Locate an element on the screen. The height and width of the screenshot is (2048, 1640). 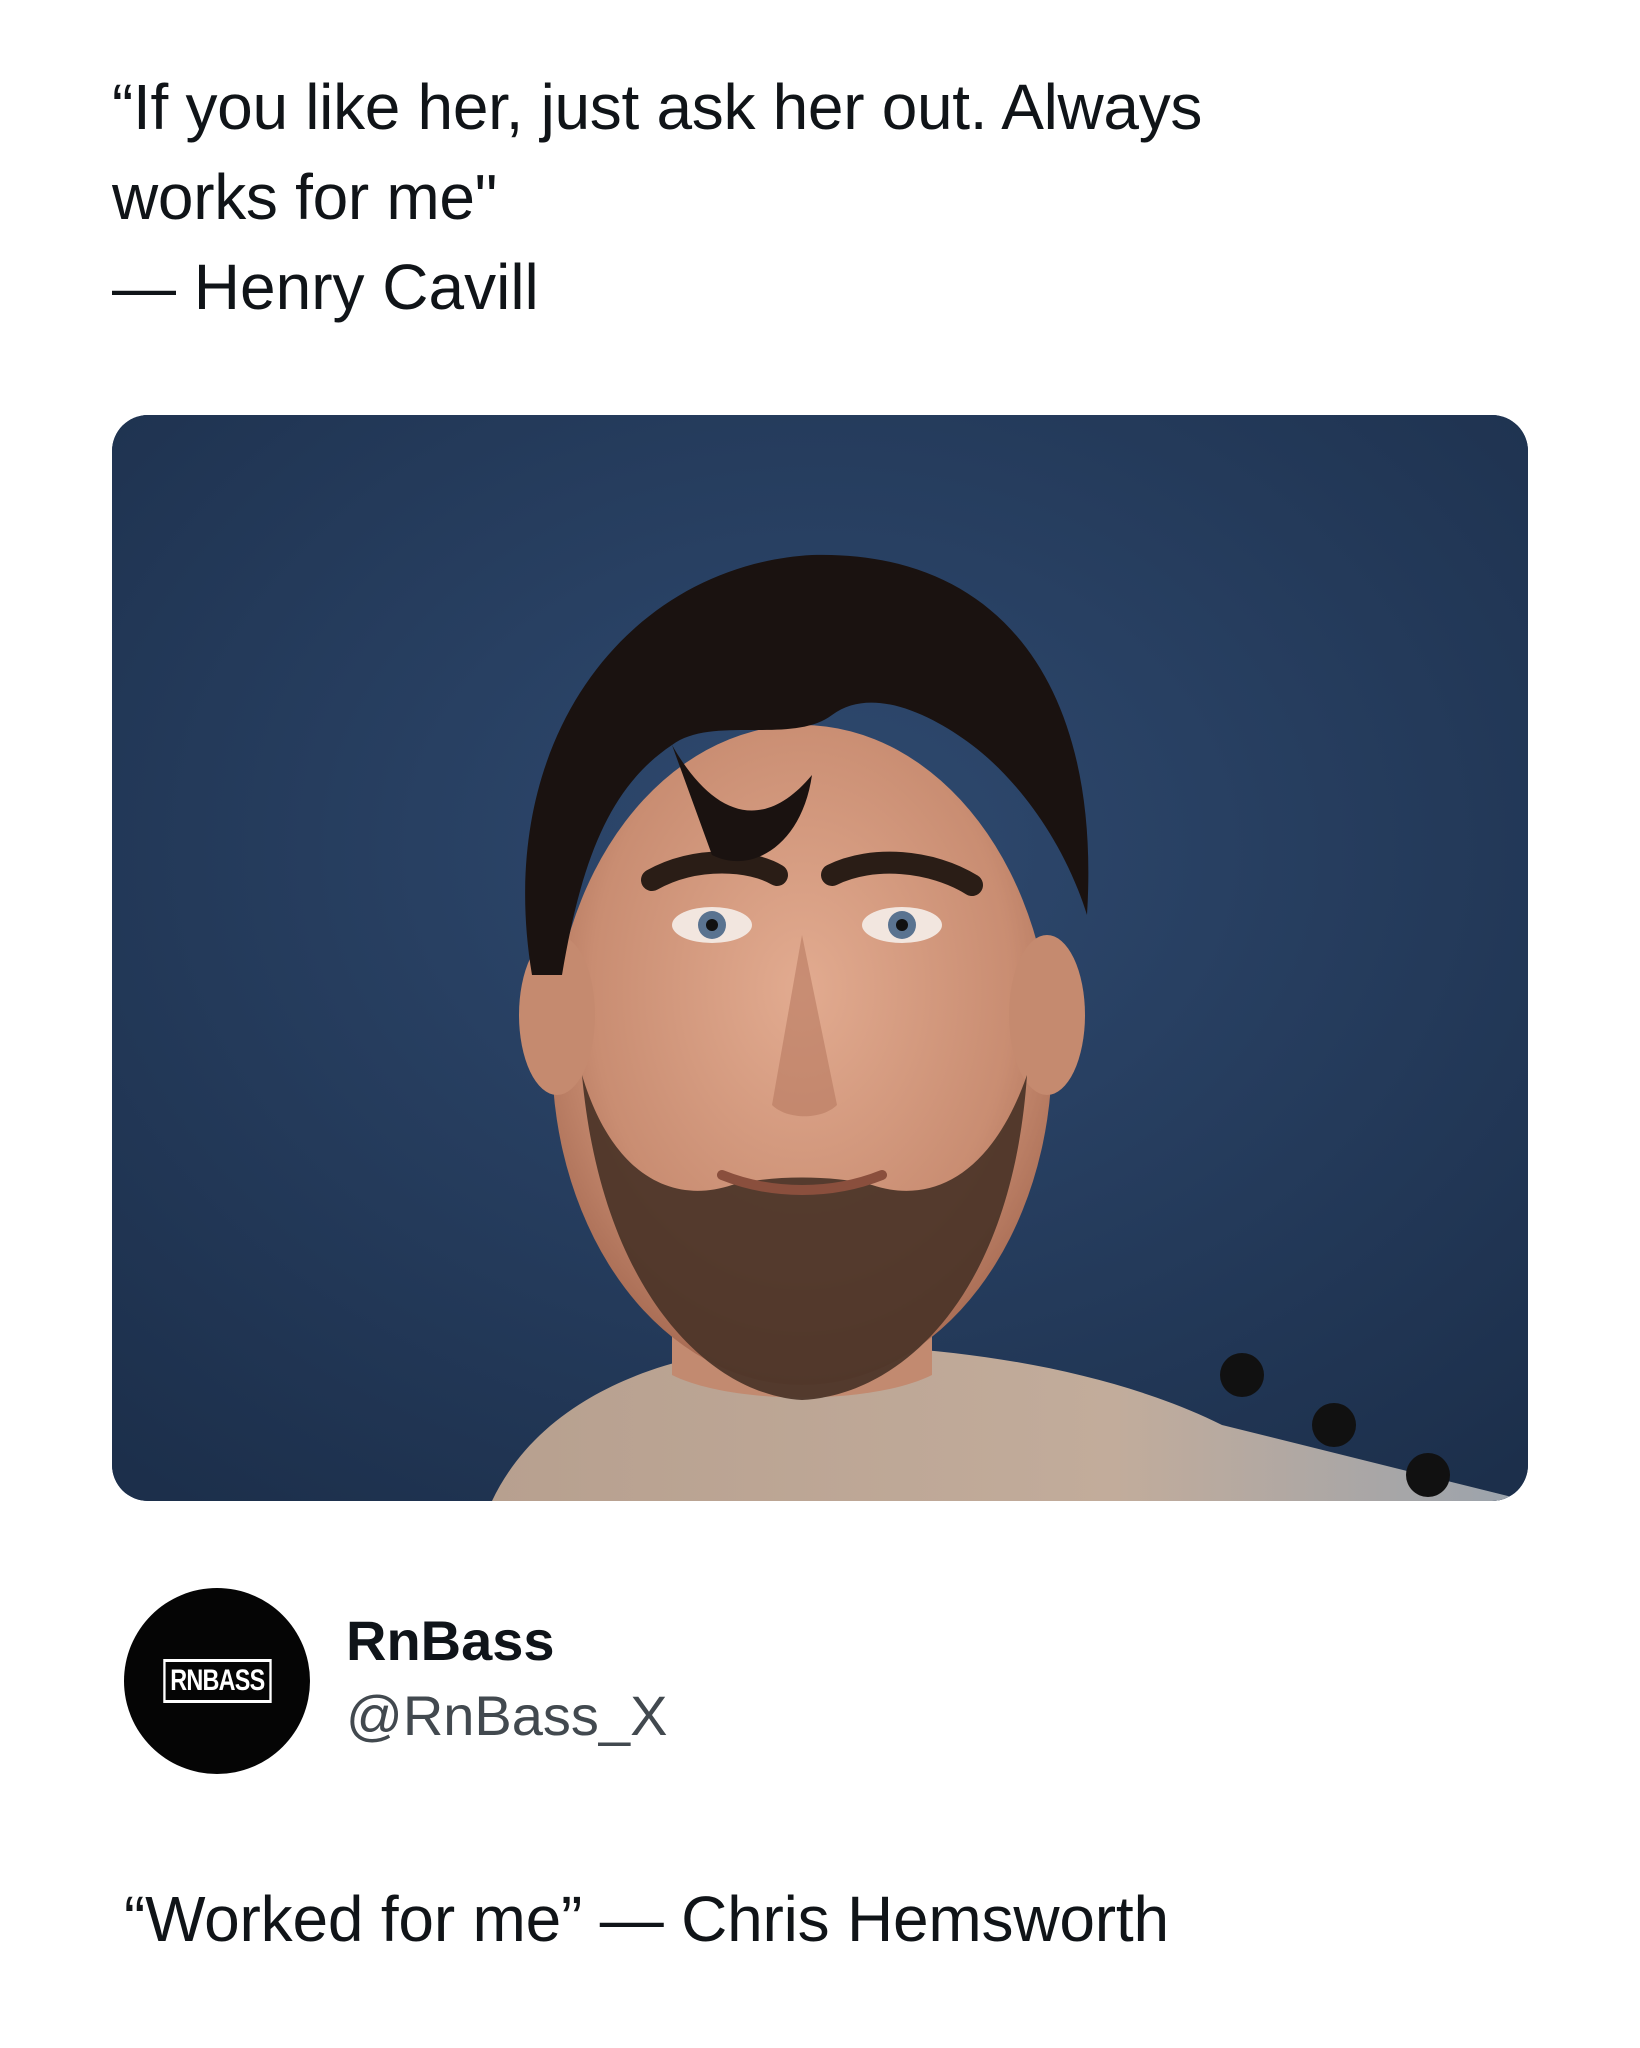
quote-attribution: — Henry Cavill is located at coordinates (325, 287).